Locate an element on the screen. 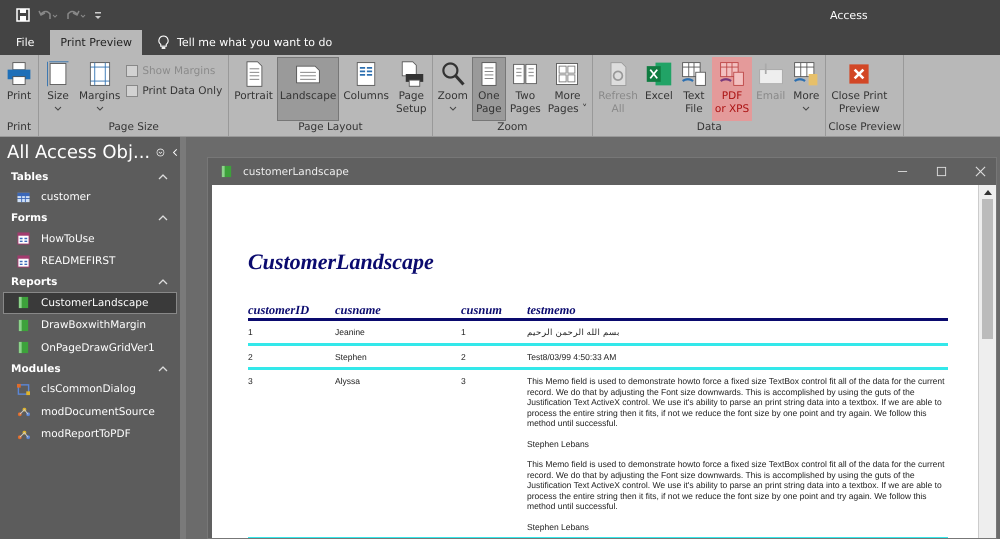 This screenshot has height=539, width=1000. group-label: Data is located at coordinates (709, 128).